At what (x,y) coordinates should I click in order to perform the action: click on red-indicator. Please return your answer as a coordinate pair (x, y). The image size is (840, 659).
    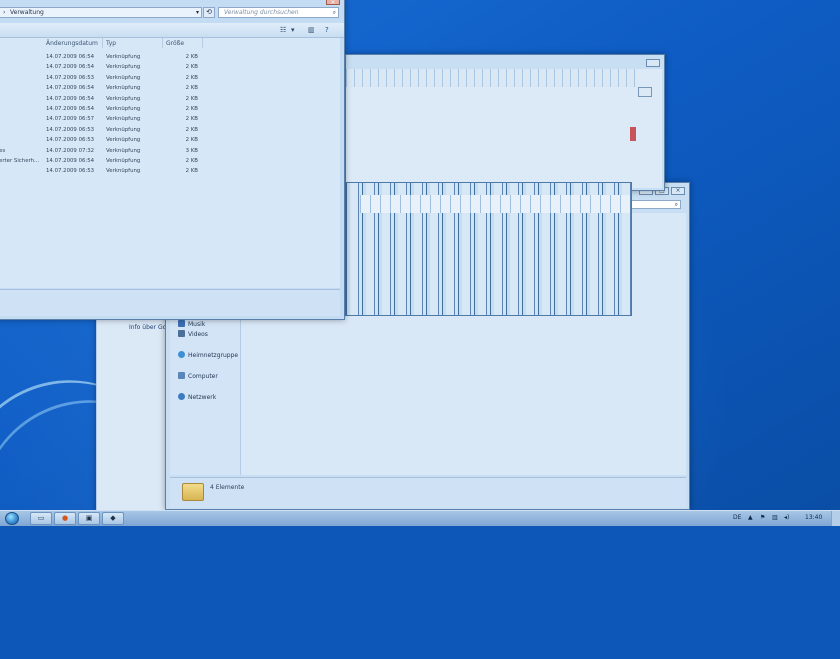
    Looking at the image, I should click on (633, 134).